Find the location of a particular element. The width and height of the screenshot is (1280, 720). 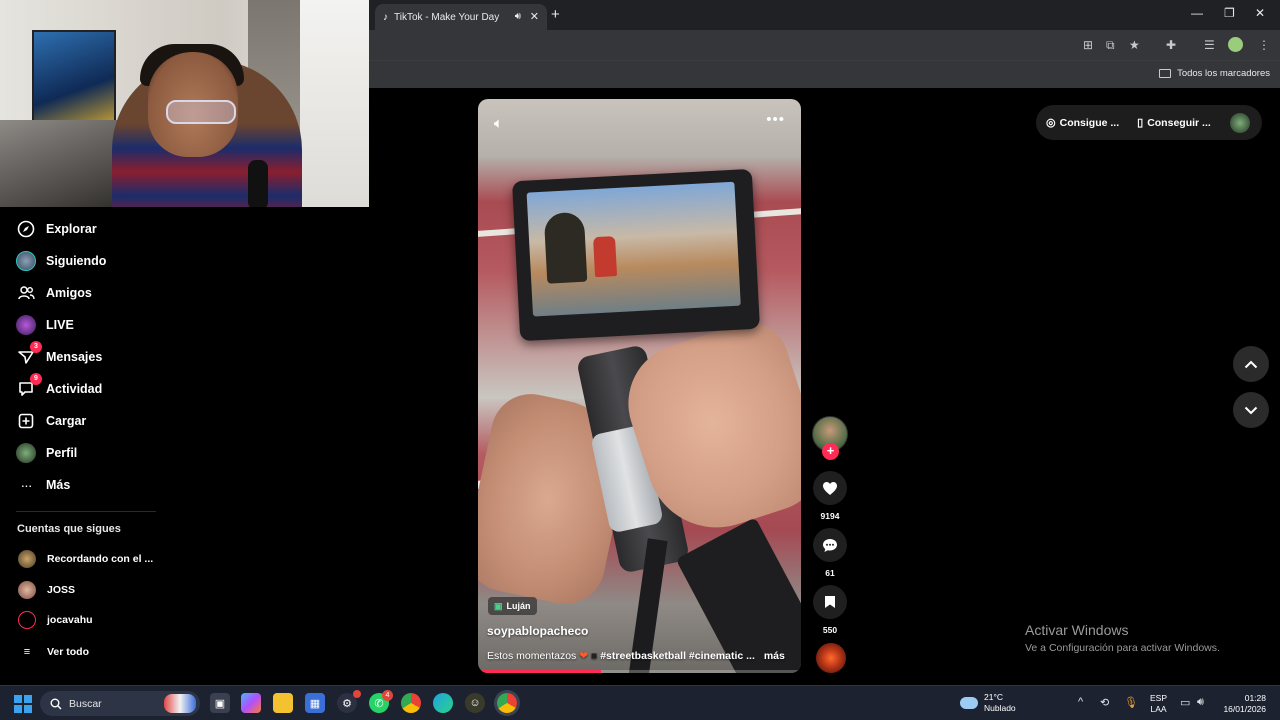

extensions-icon: ✚ is located at coordinates (1171, 45).